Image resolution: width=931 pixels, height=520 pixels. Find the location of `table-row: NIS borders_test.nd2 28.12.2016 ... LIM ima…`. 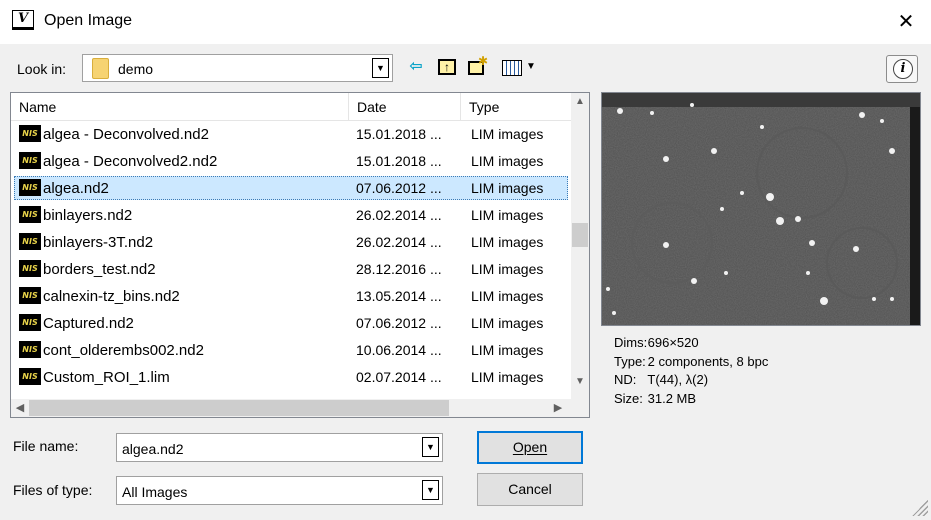

table-row: NIS borders_test.nd2 28.12.2016 ... LIM ima… is located at coordinates (291, 269).